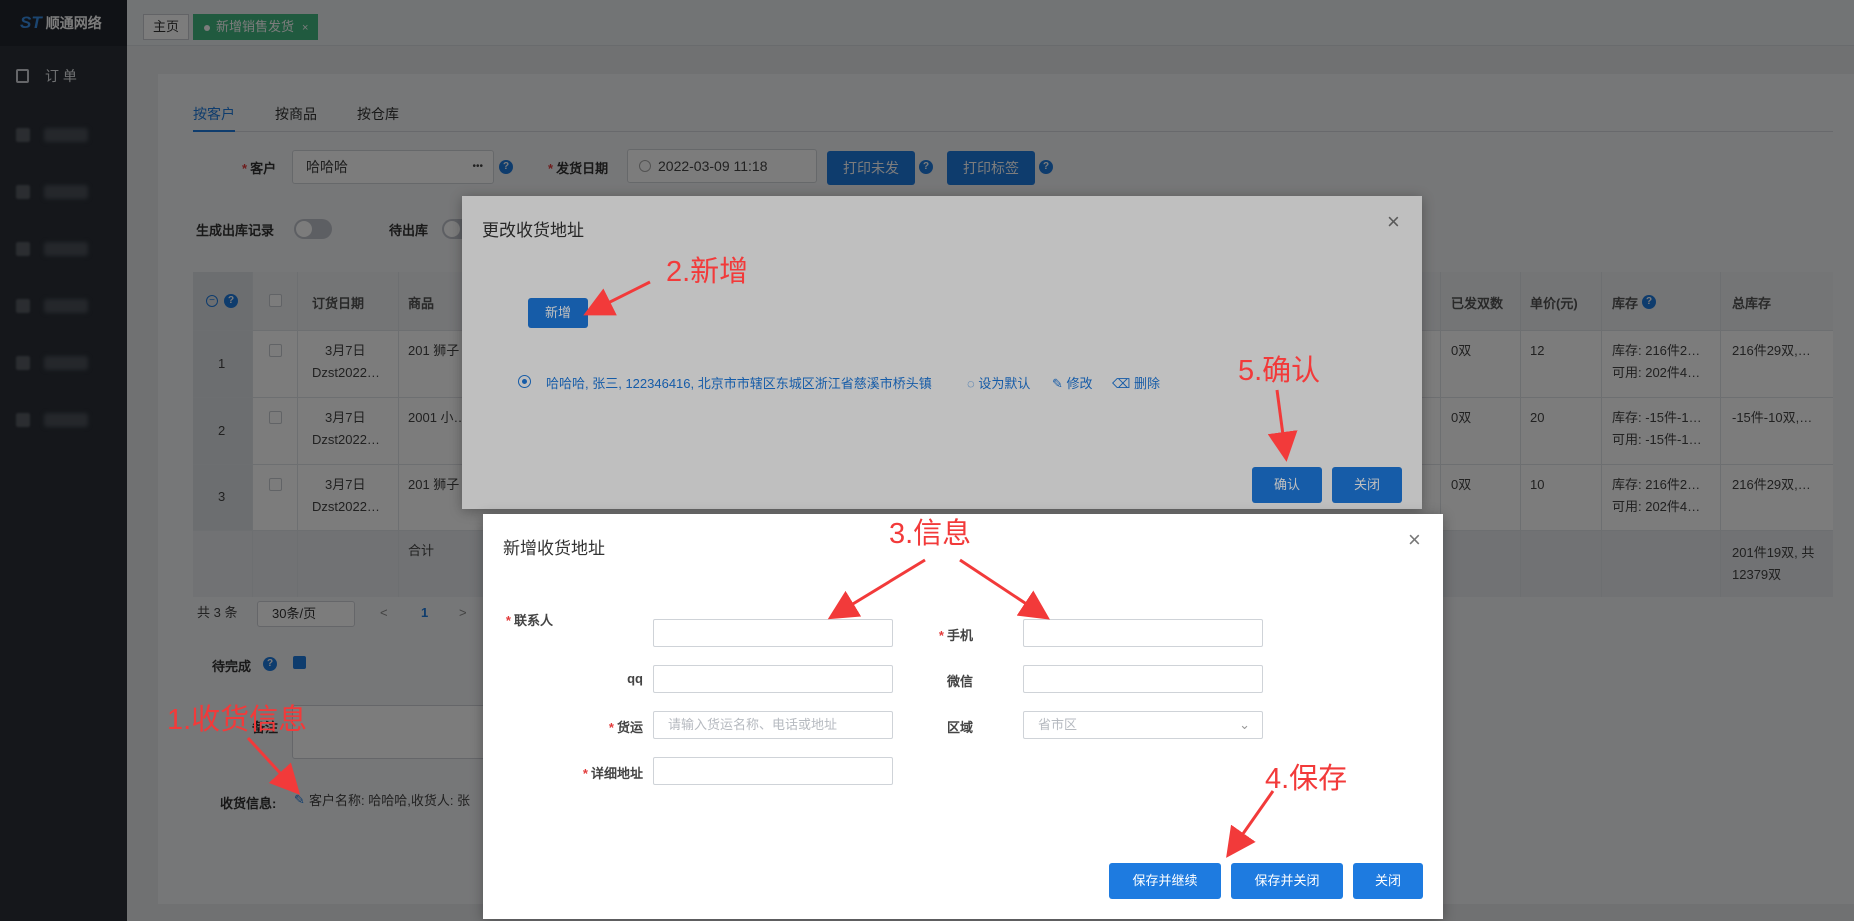 This screenshot has width=1854, height=921. I want to click on contact-label: * 联系人, so click(529, 620).